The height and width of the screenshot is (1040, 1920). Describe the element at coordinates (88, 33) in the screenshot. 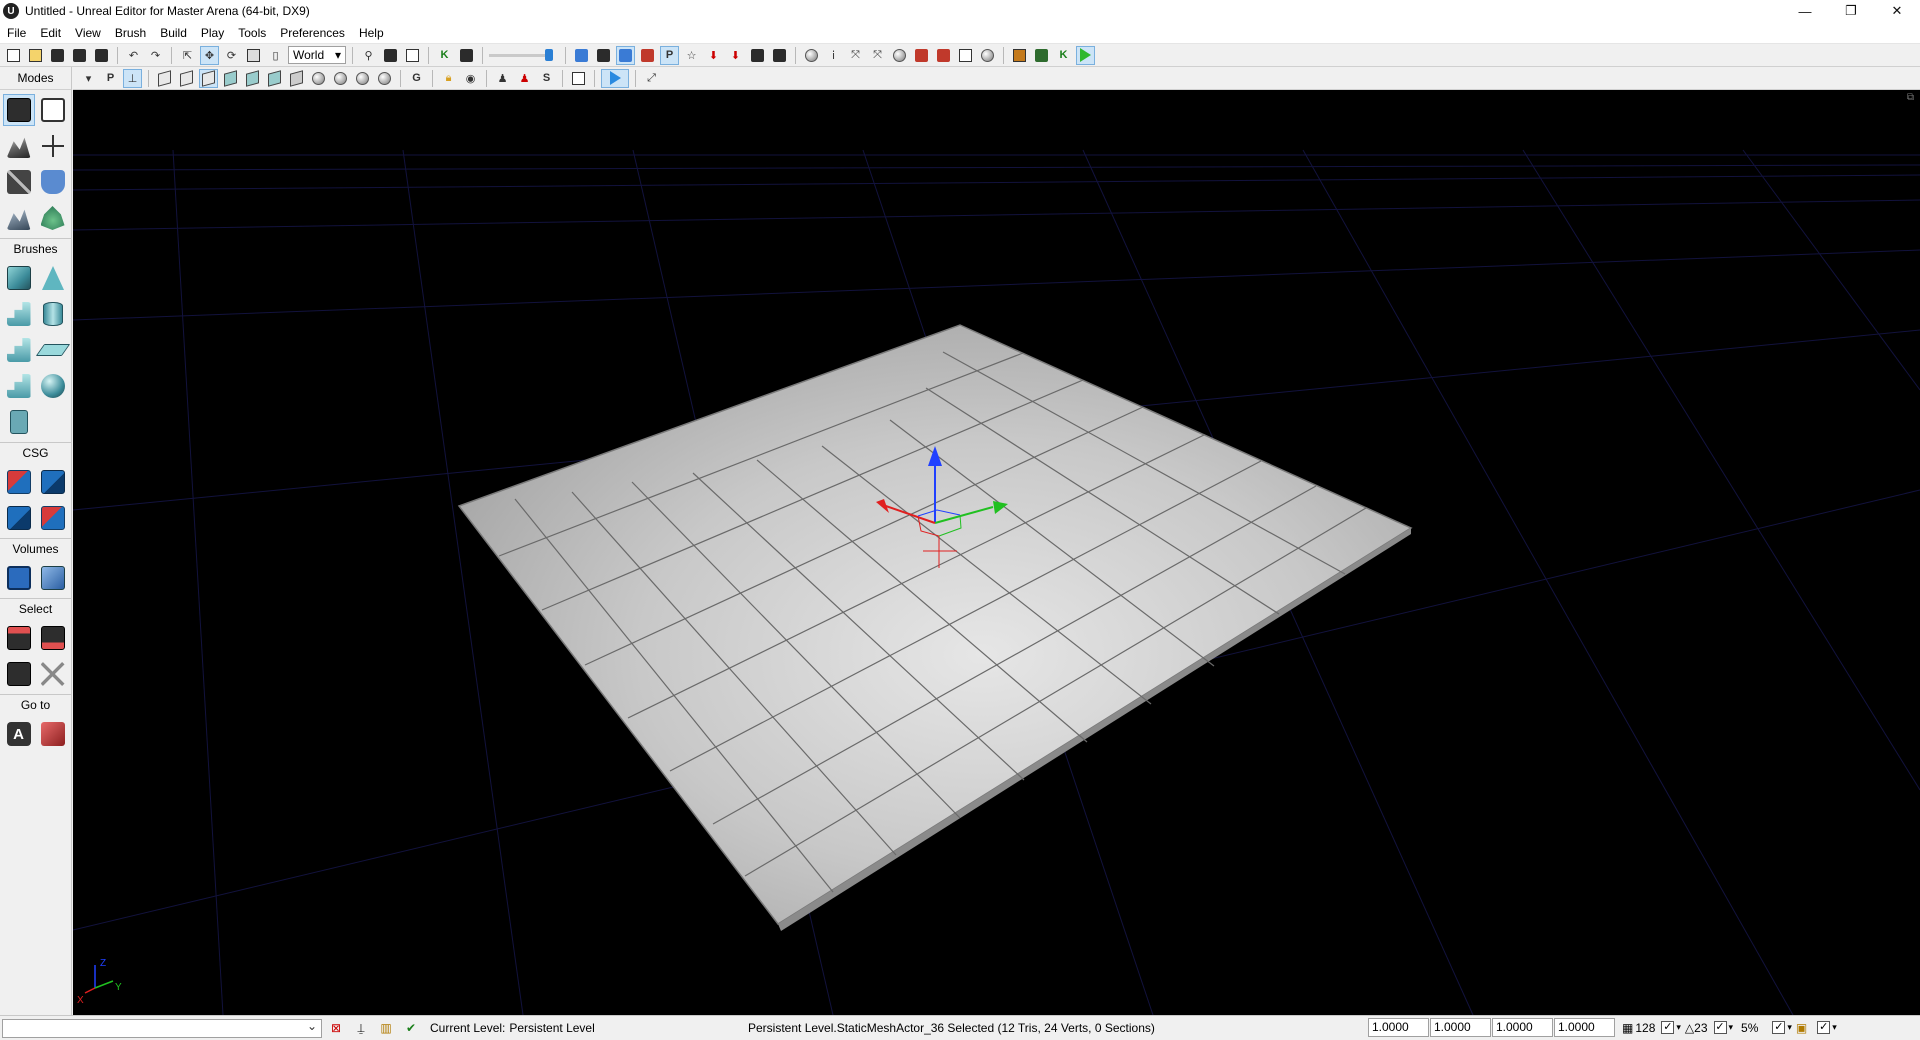

I see `menu-view: View` at that location.